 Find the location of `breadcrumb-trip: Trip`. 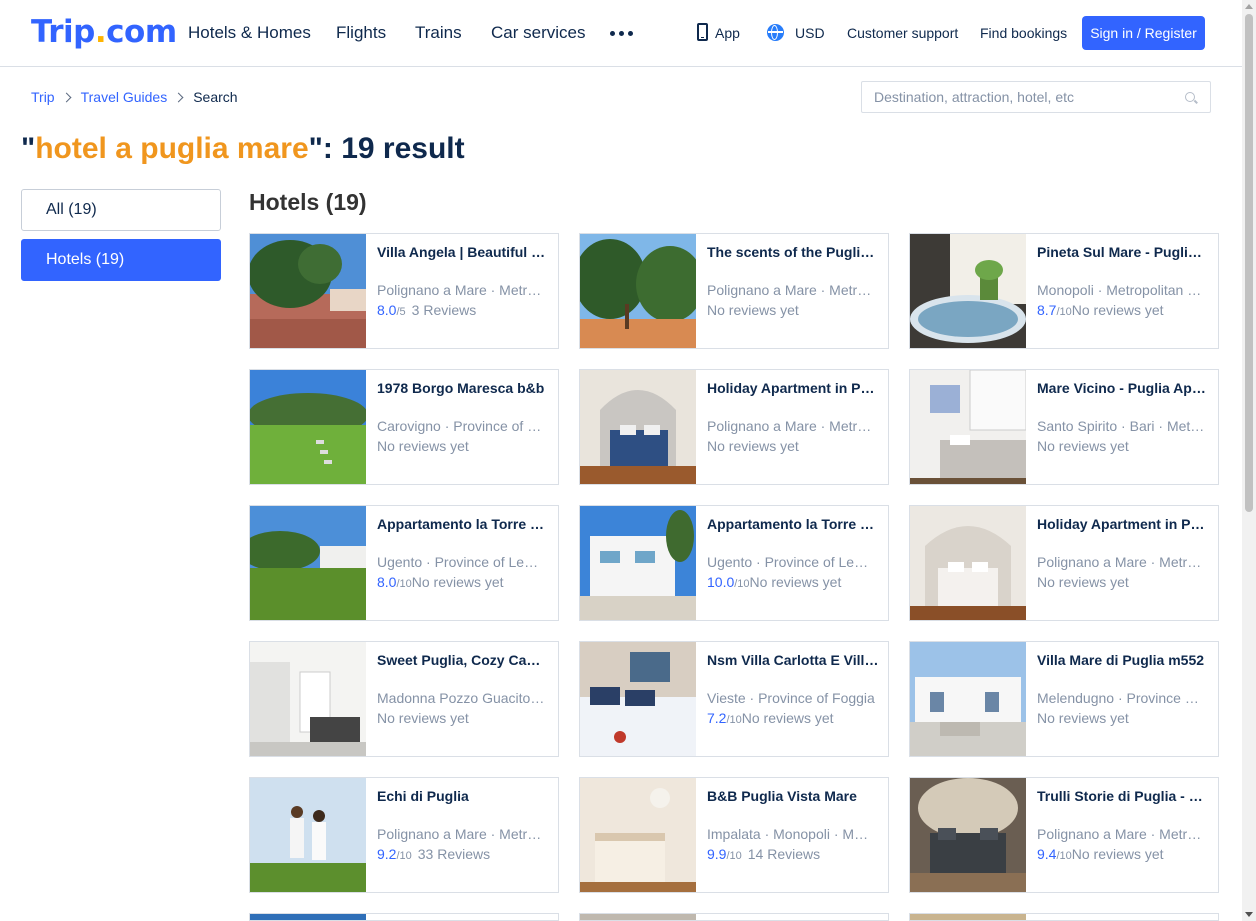

breadcrumb-trip: Trip is located at coordinates (43, 97).